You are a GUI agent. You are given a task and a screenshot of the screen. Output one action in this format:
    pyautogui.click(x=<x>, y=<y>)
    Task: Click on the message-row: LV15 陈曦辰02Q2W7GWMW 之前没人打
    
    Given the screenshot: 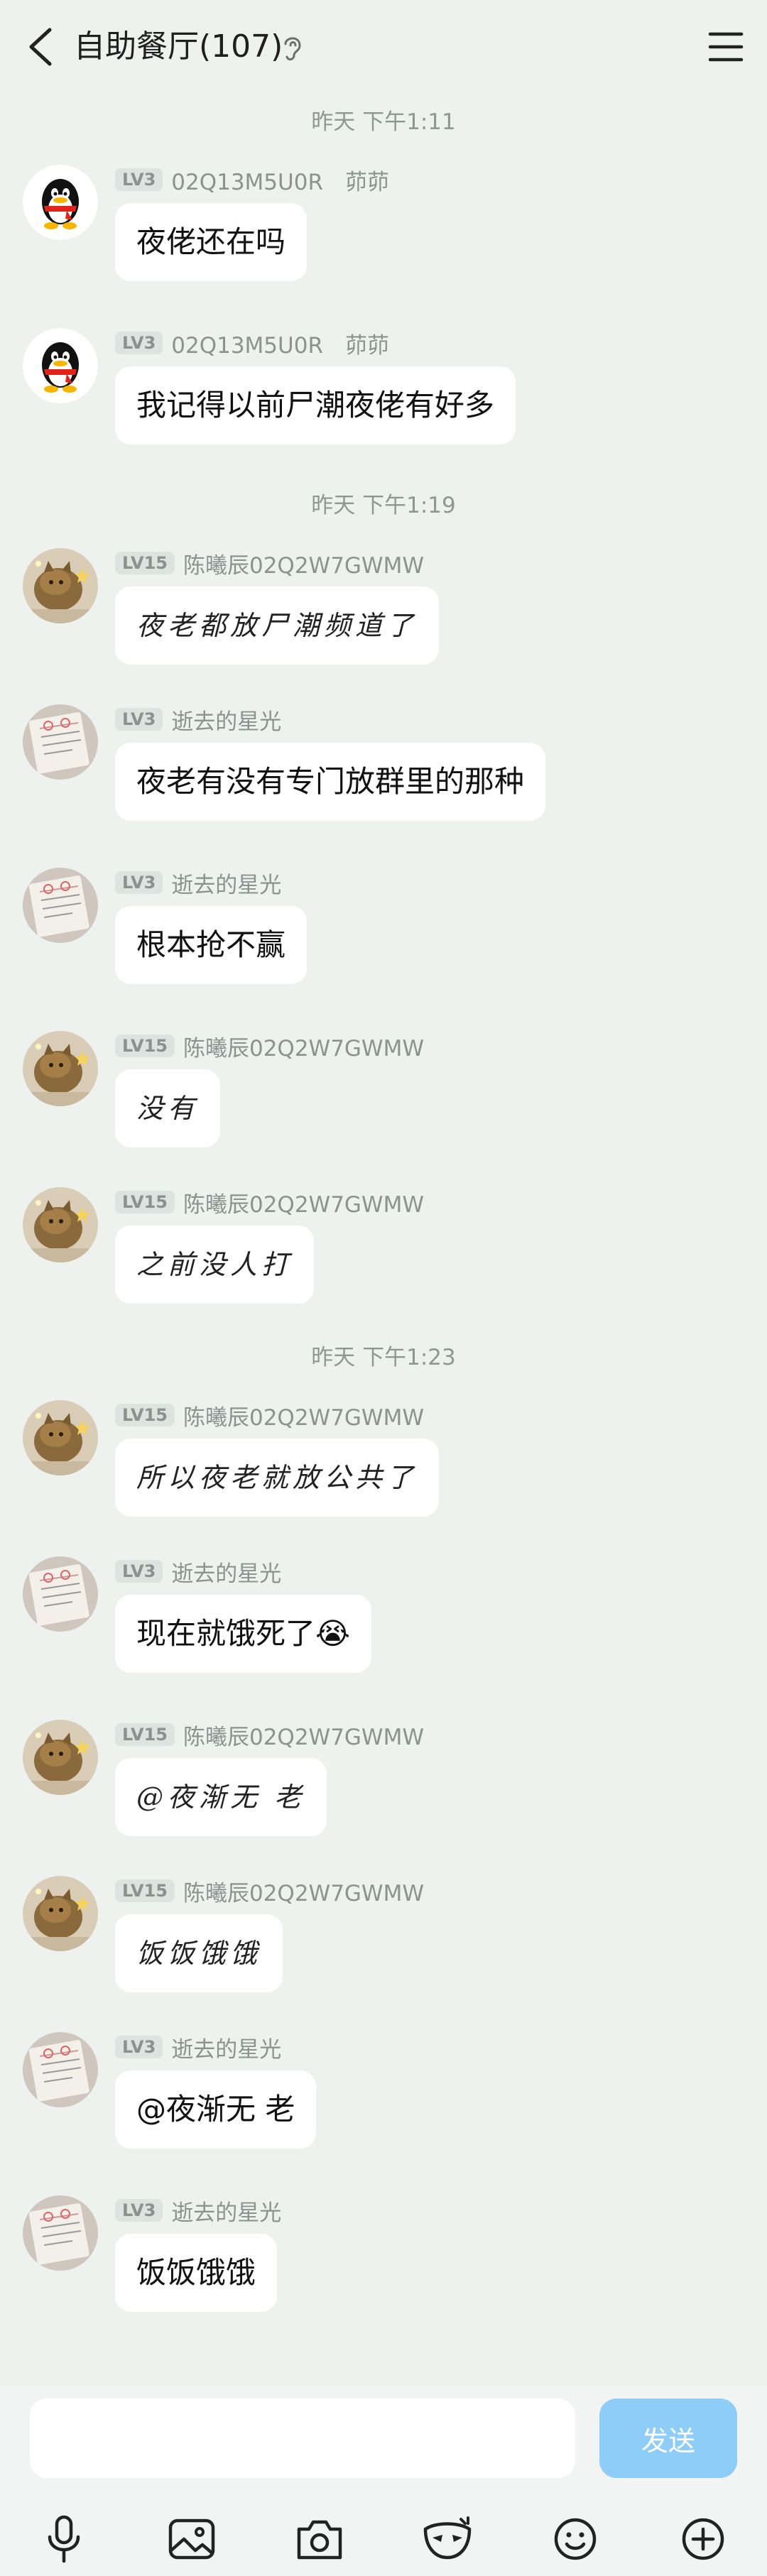 What is the action you would take?
    pyautogui.click(x=383, y=1247)
    